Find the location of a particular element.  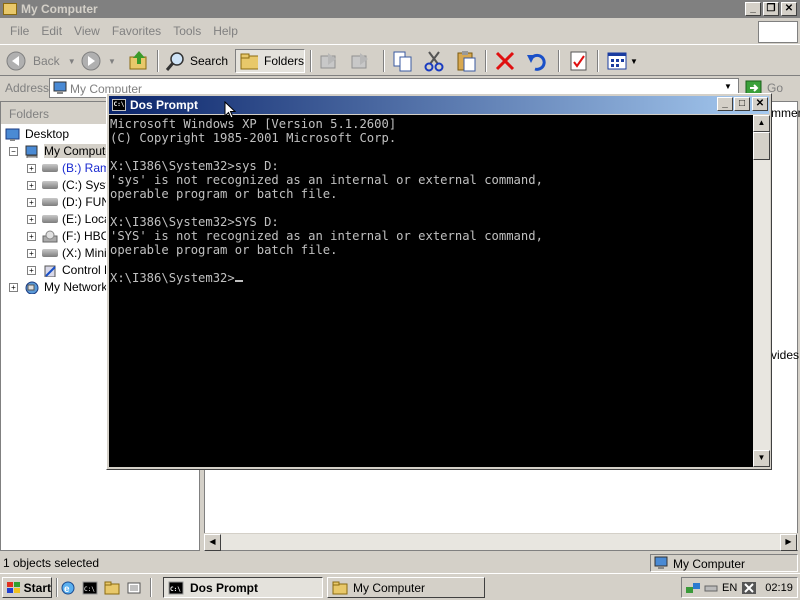

menu-edit: Edit is located at coordinates (51, 31).